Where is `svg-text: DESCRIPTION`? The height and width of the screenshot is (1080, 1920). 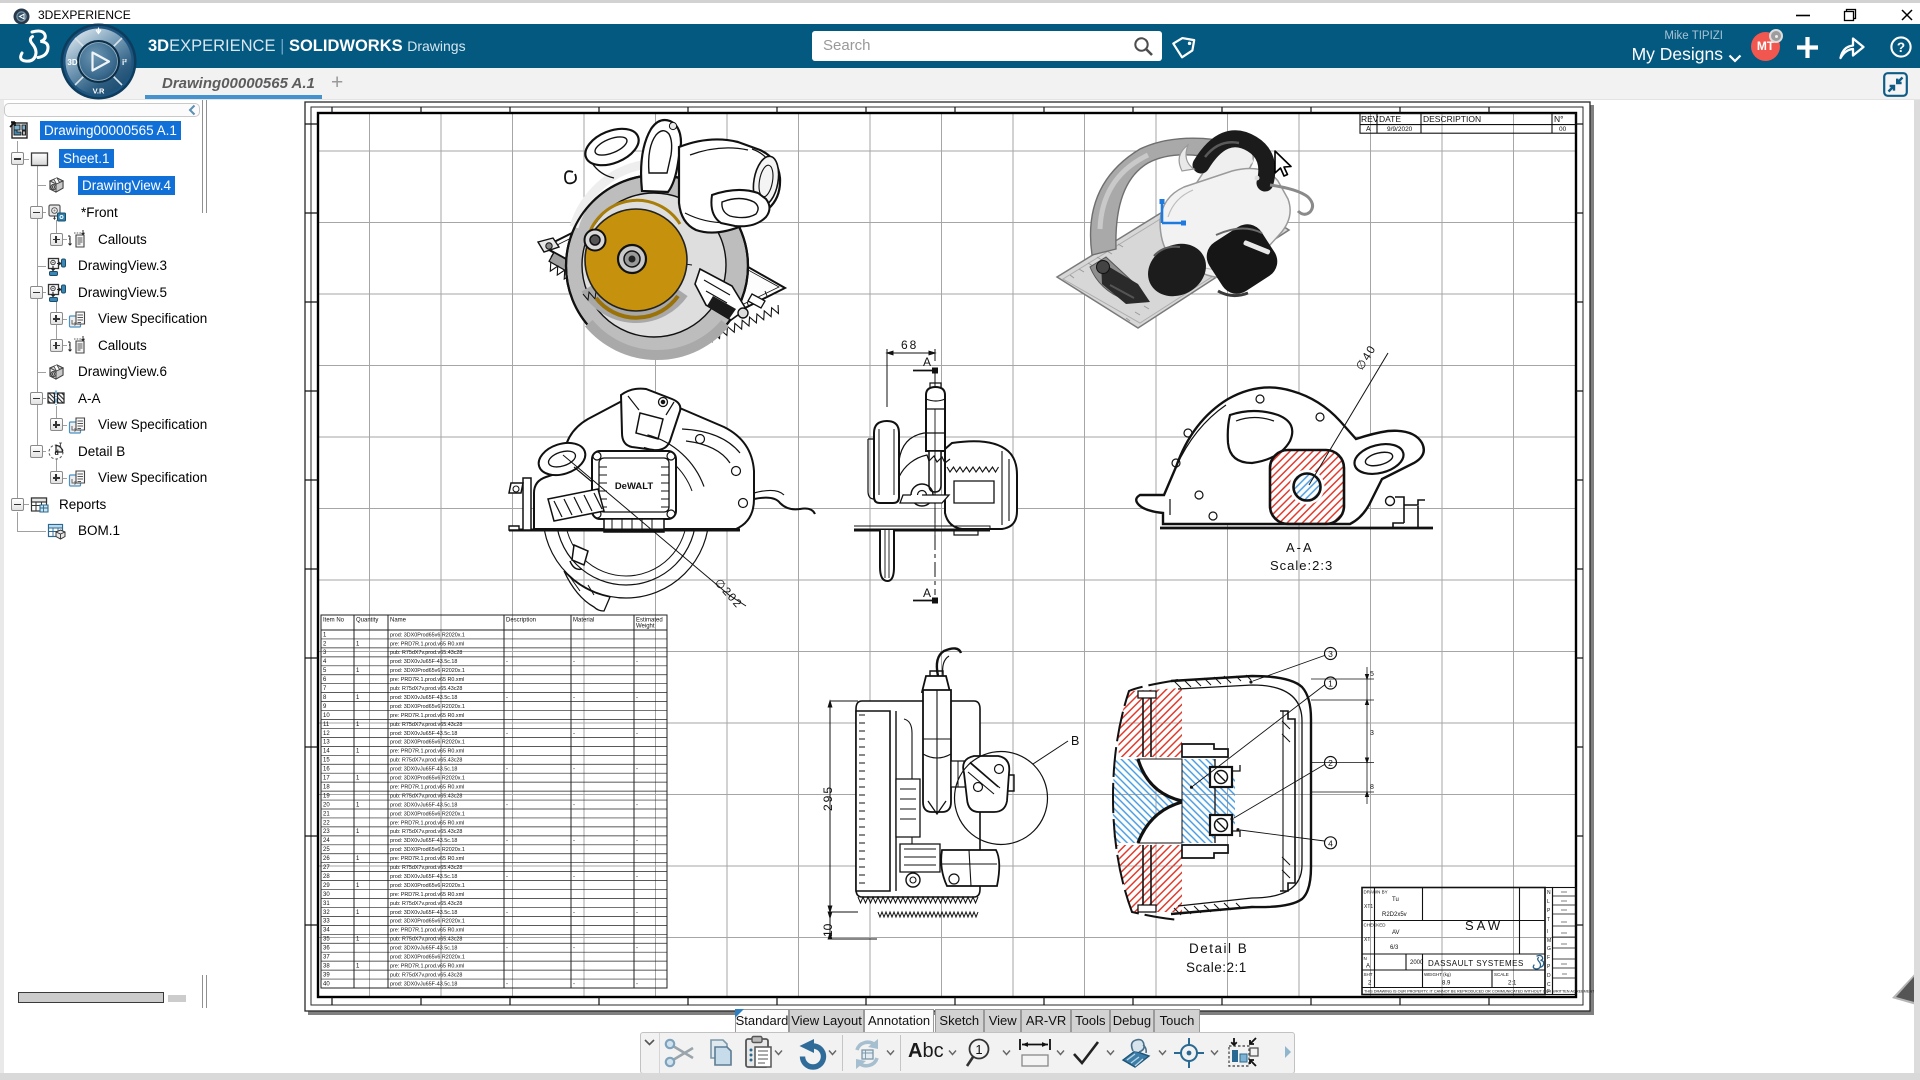 svg-text: DESCRIPTION is located at coordinates (1452, 119).